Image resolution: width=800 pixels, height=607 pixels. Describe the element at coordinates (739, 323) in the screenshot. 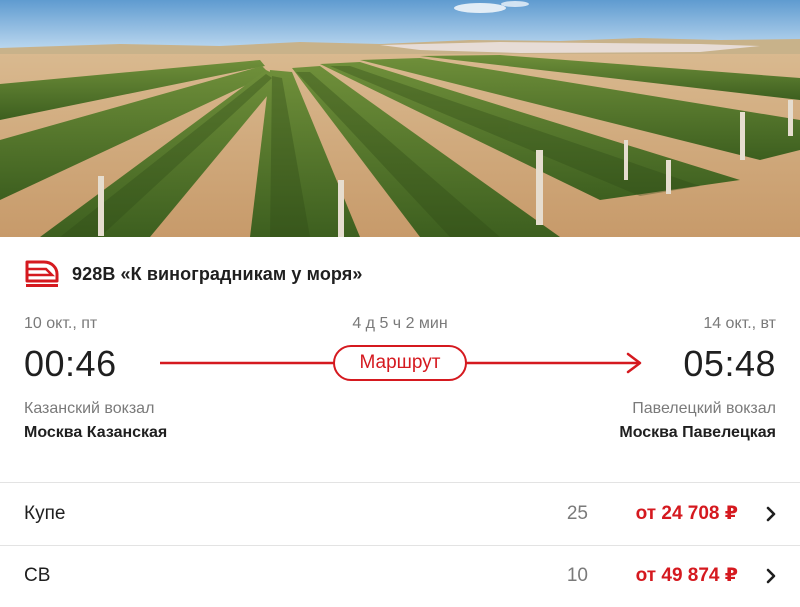

I see `arrival-date: 14 окт., вт` at that location.